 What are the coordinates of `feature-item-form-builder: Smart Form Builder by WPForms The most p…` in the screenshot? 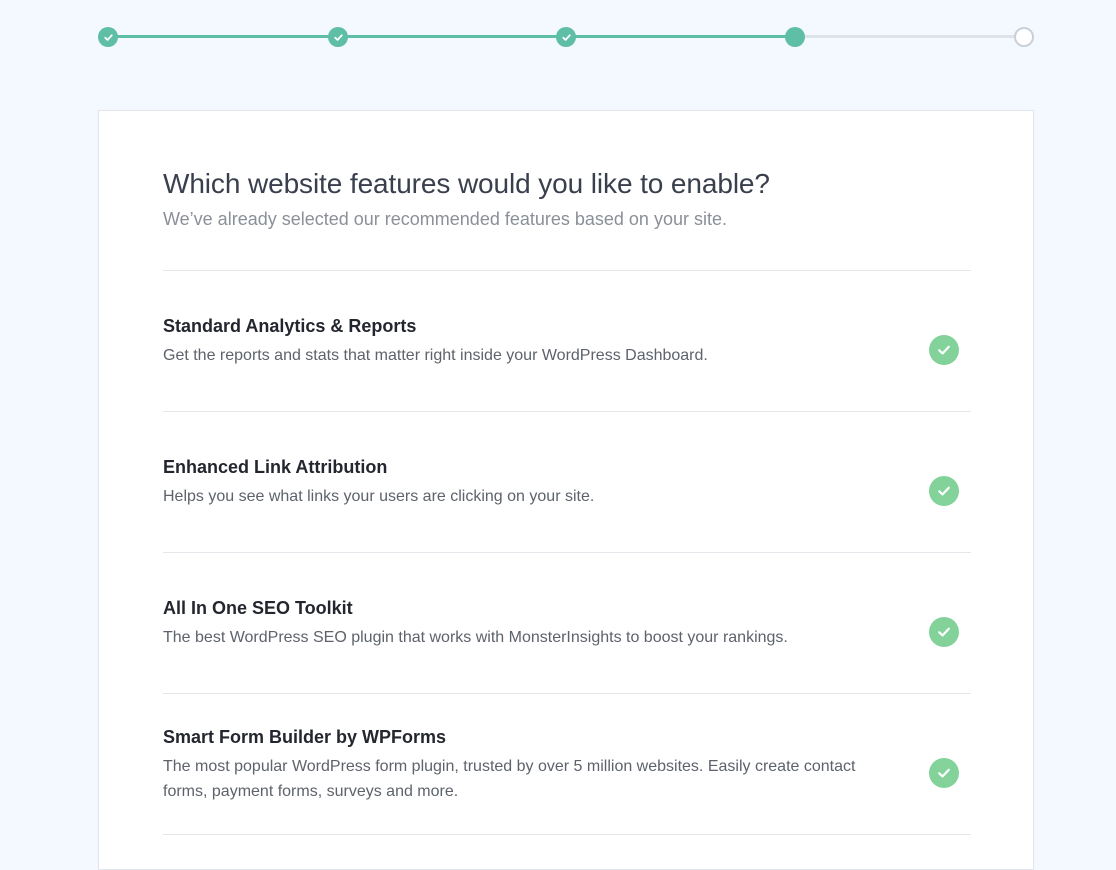 It's located at (567, 765).